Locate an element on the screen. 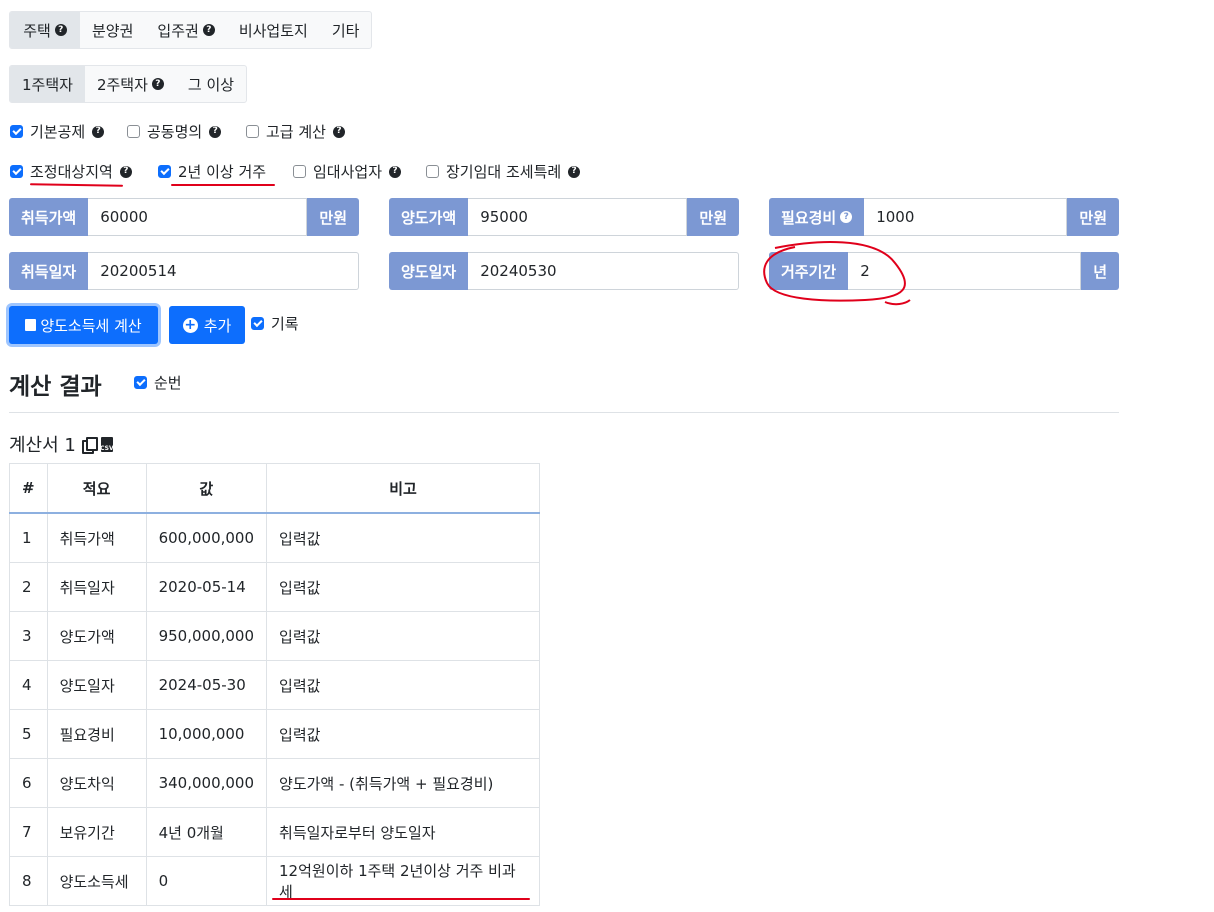  annotation-circle is located at coordinates (837, 273).